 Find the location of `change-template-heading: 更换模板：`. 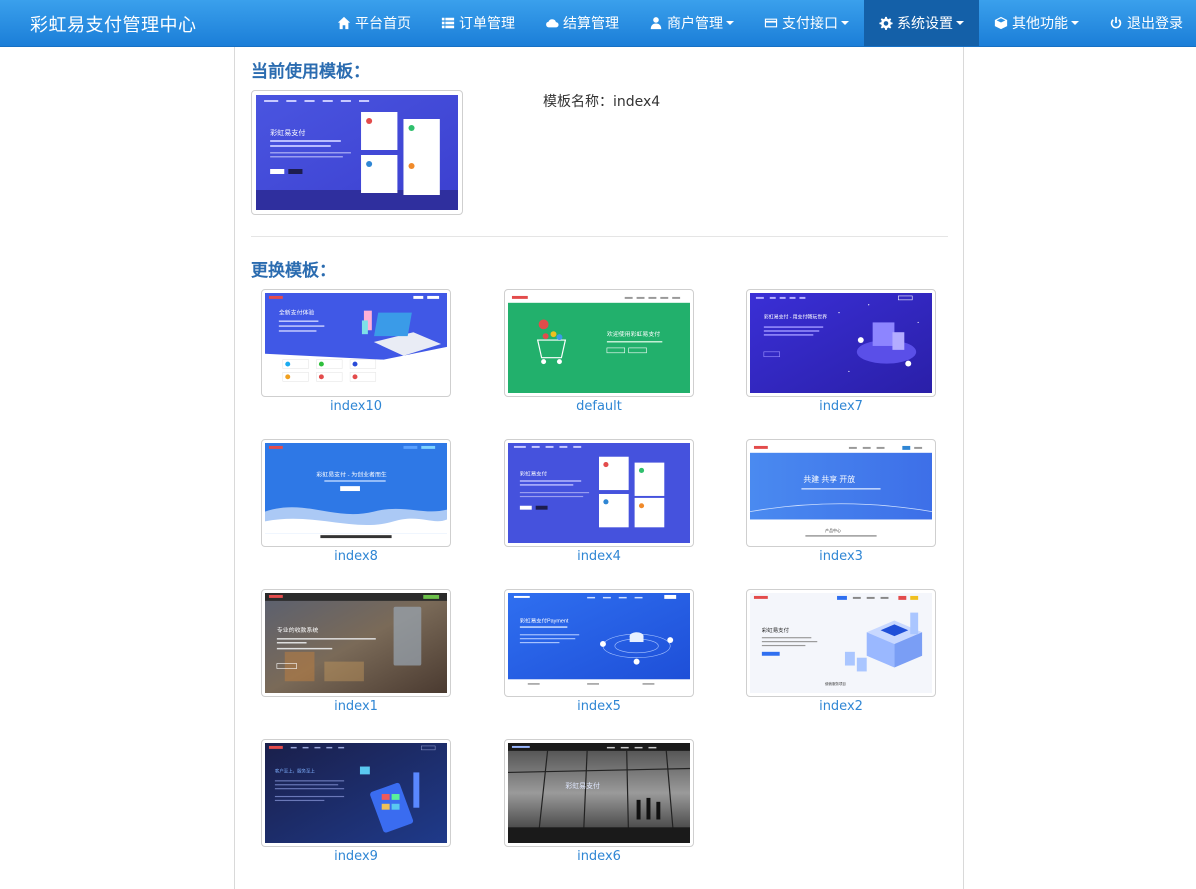

change-template-heading: 更换模板： is located at coordinates (293, 271).